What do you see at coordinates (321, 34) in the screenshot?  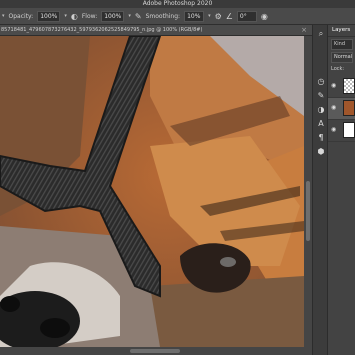 I see `search-icon: ⌕` at bounding box center [321, 34].